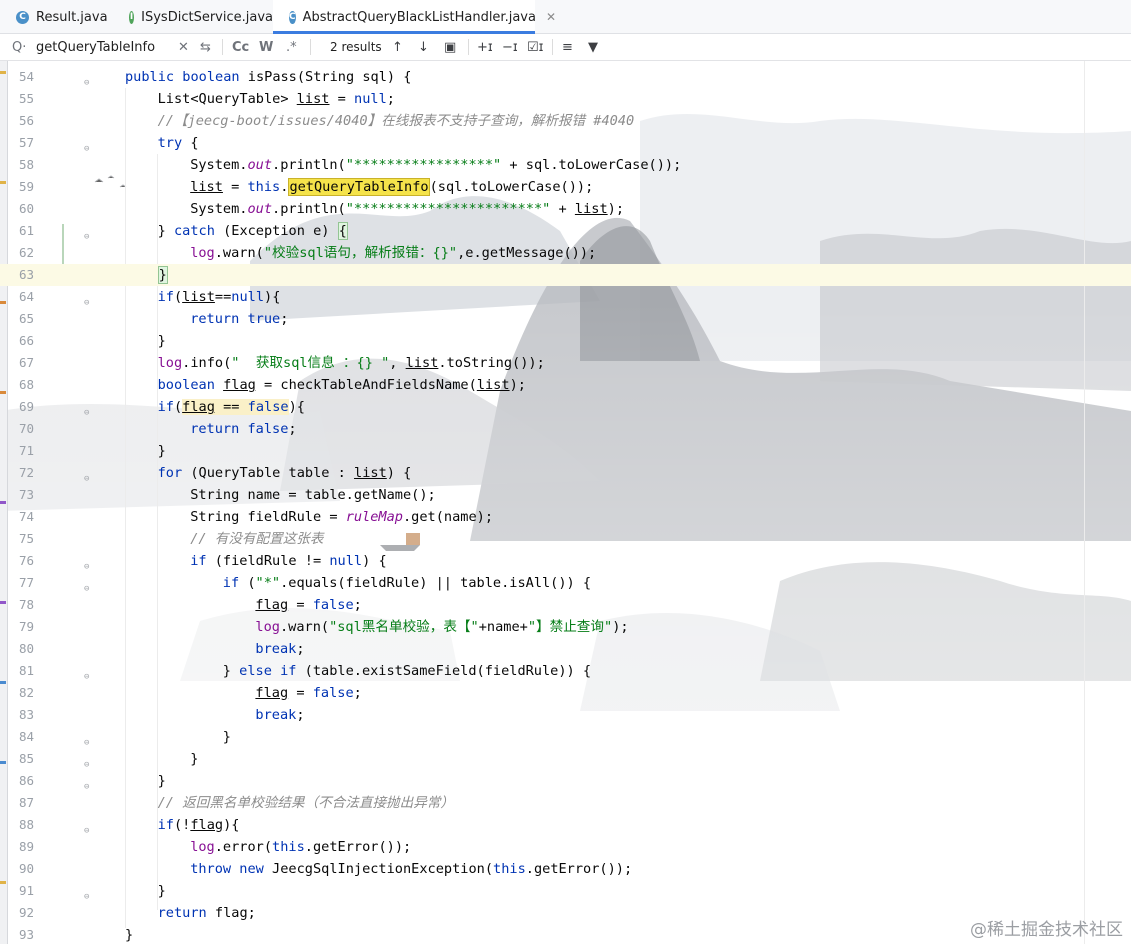  I want to click on code-line: 86} ⊖, so click(565, 781).